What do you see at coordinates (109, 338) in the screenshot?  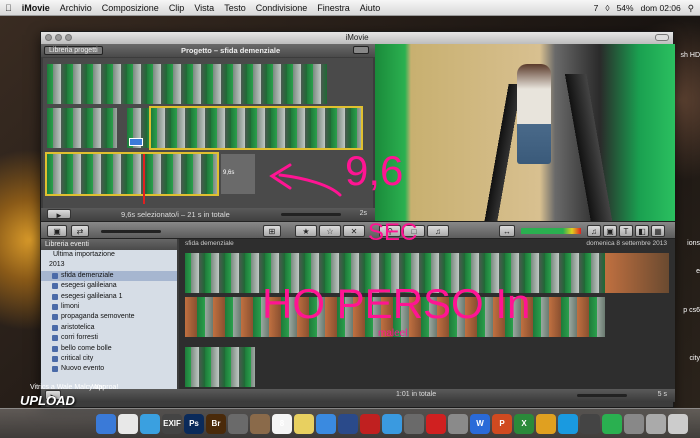 I see `event-item: corri forresti` at bounding box center [109, 338].